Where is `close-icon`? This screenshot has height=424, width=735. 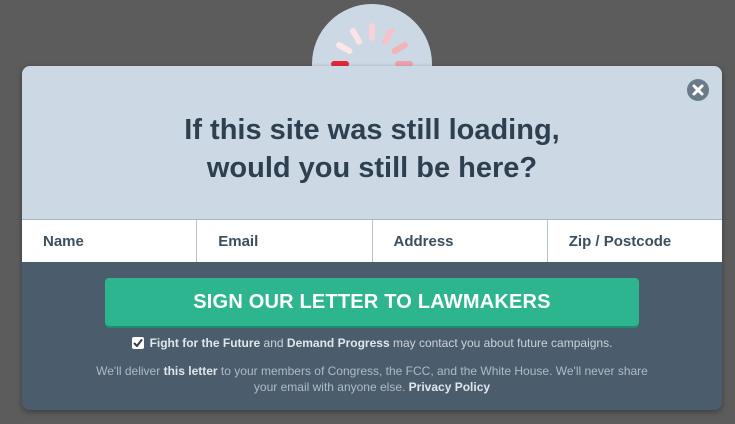 close-icon is located at coordinates (698, 90).